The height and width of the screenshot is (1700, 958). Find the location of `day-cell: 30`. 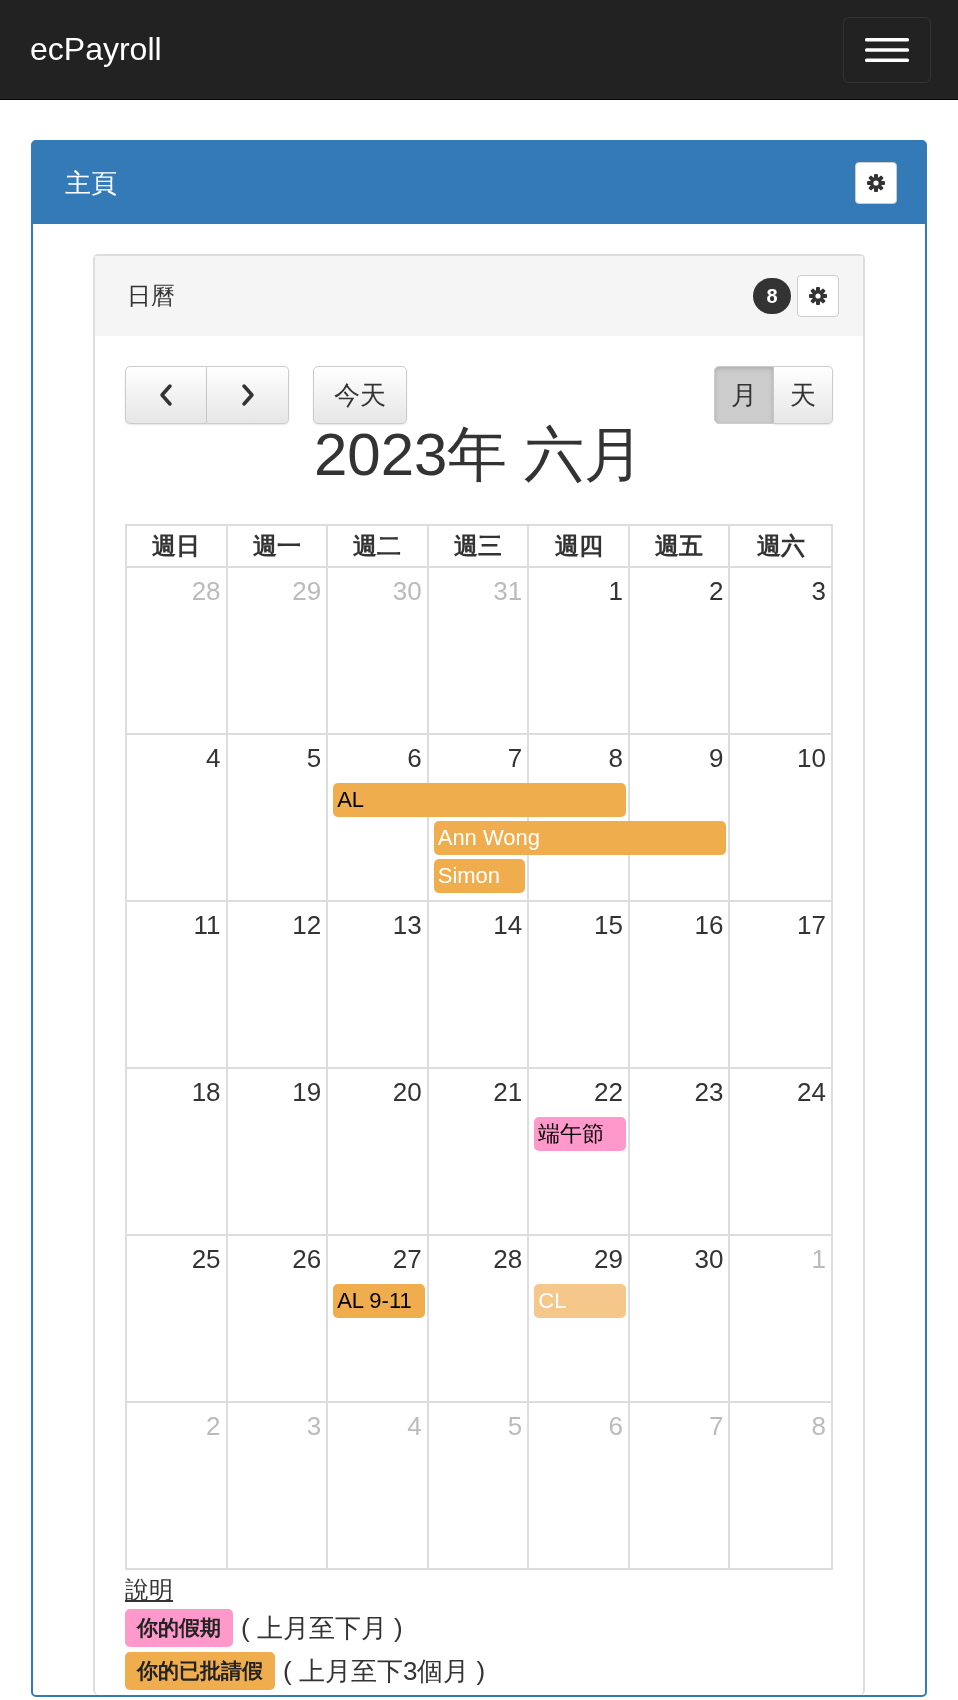

day-cell: 30 is located at coordinates (680, 1319).